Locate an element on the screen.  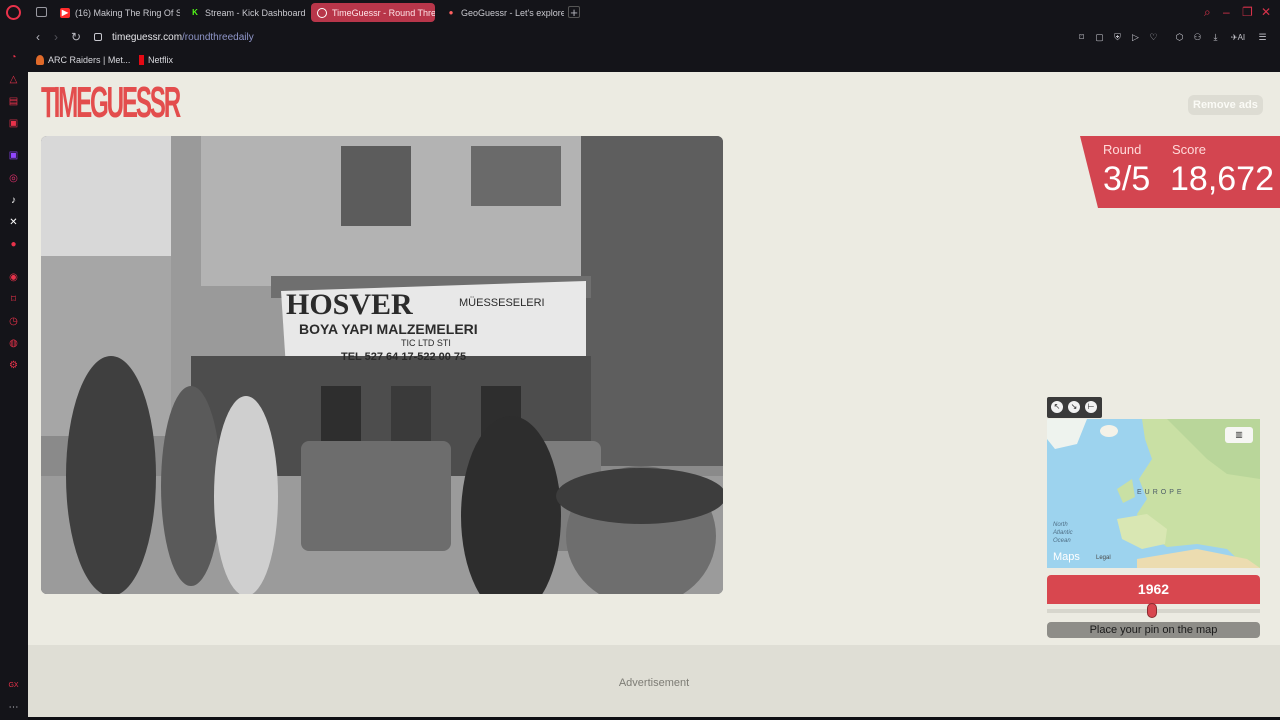
tab-timeguessr: TimeGuessr - Round Thre is located at coordinates (373, 12).